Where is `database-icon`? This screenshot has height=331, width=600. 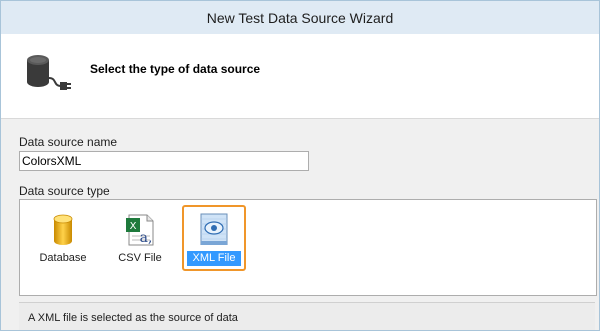
database-icon is located at coordinates (63, 230).